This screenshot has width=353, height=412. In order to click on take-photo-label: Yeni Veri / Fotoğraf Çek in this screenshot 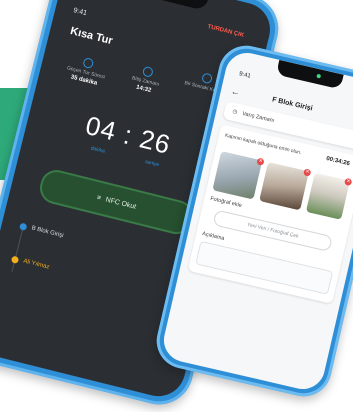, I will do `click(273, 230)`.